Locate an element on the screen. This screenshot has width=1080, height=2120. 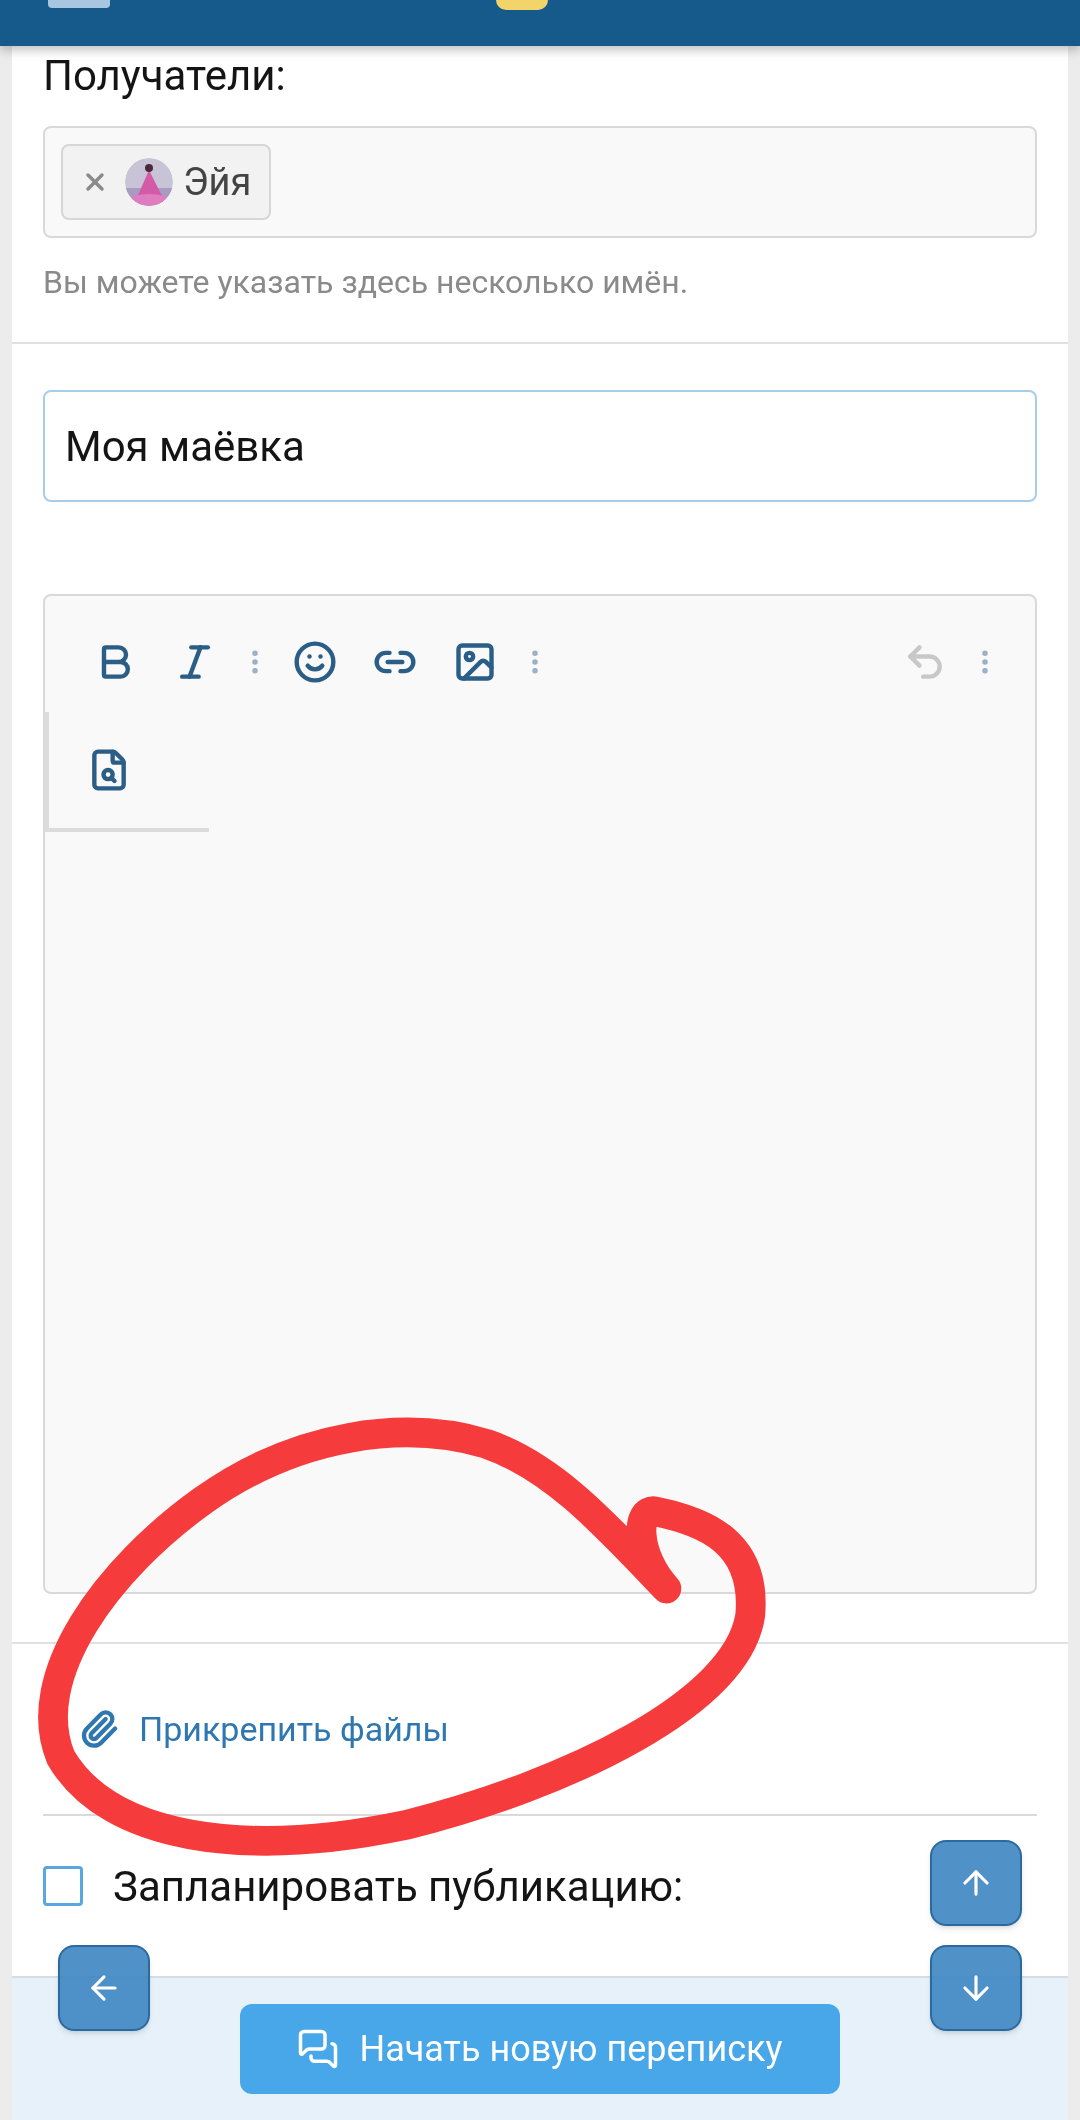
recipient-token: Эйя is located at coordinates (166, 182).